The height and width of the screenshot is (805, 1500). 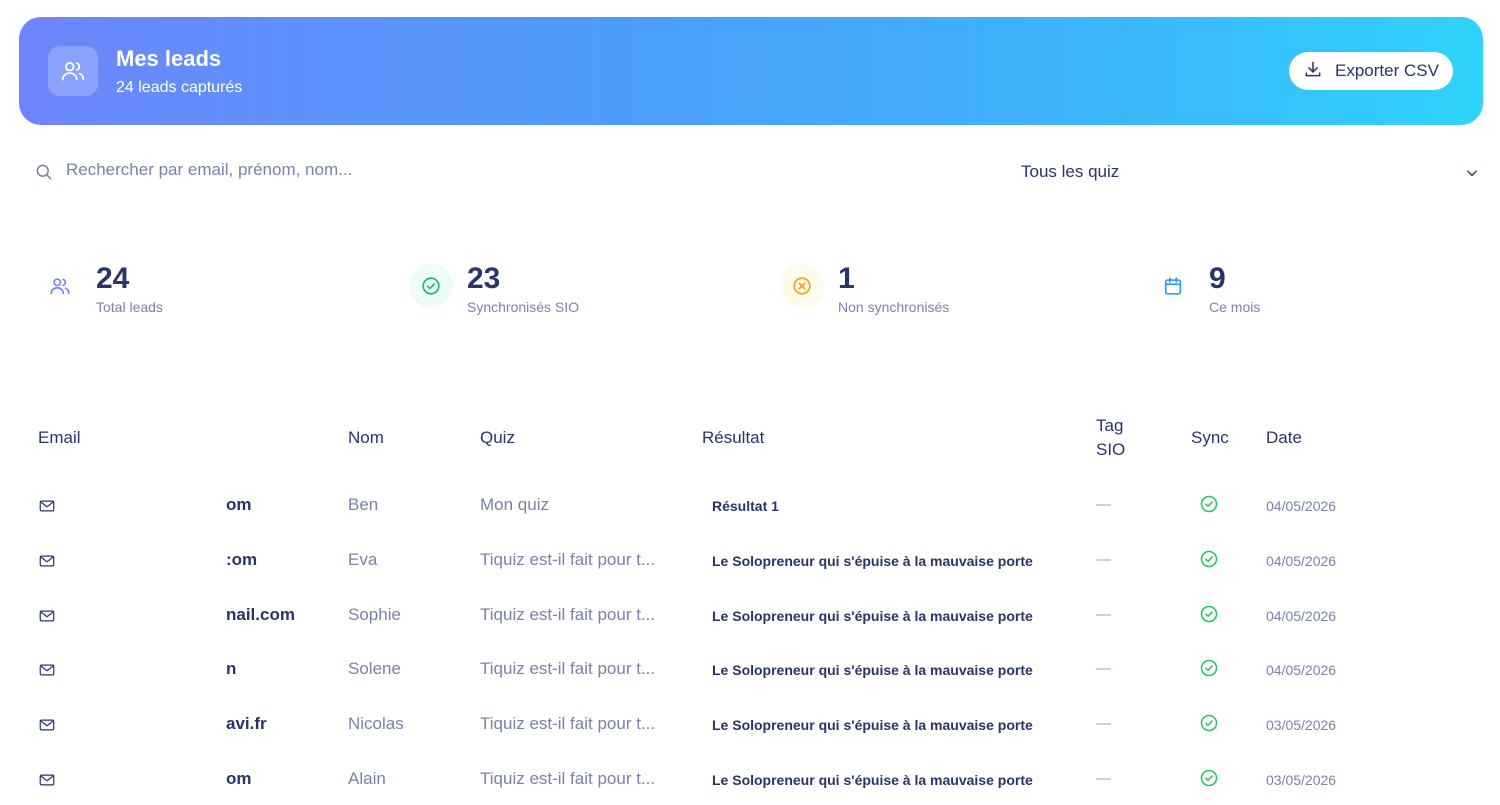 What do you see at coordinates (242, 559) in the screenshot?
I see `cell-email: :om` at bounding box center [242, 559].